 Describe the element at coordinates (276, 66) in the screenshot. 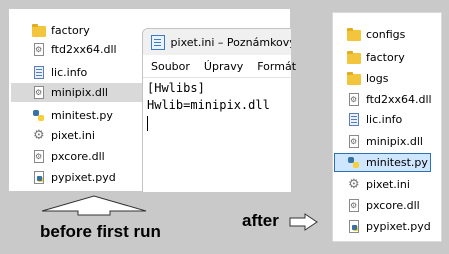

I see `menu-format: Formát` at that location.